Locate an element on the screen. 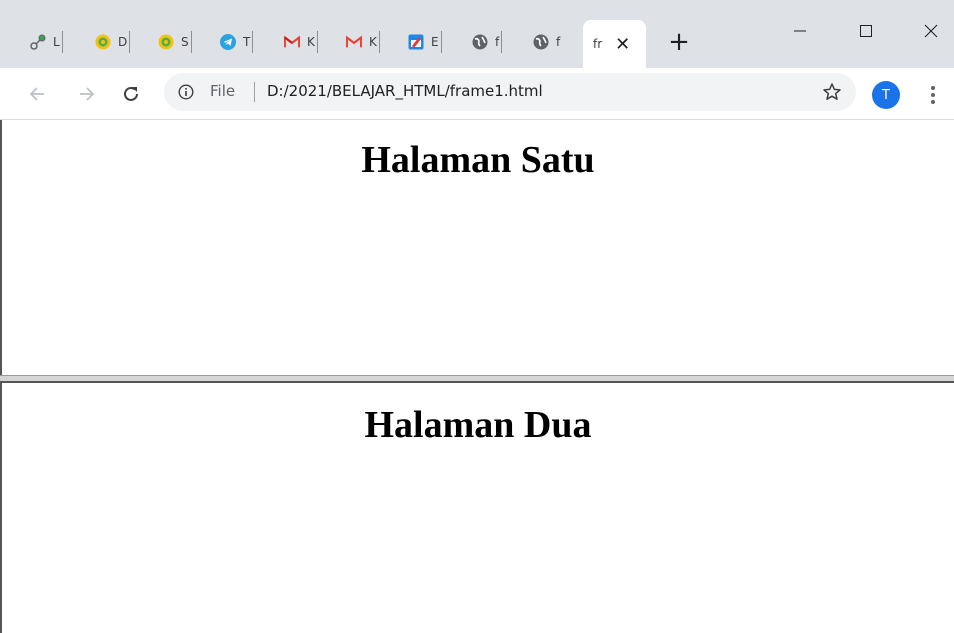  frame-heading: Halaman Dua is located at coordinates (478, 425).